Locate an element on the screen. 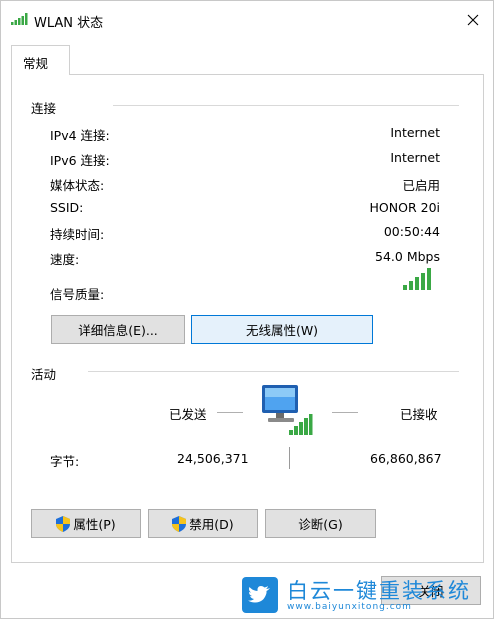  connection-section-title: 连接 is located at coordinates (44, 108).